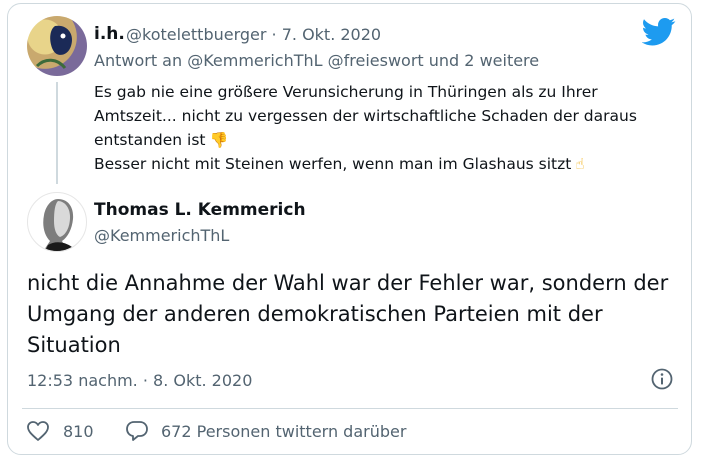 The height and width of the screenshot is (459, 702). I want to click on main-text-line: Situation, so click(74, 345).